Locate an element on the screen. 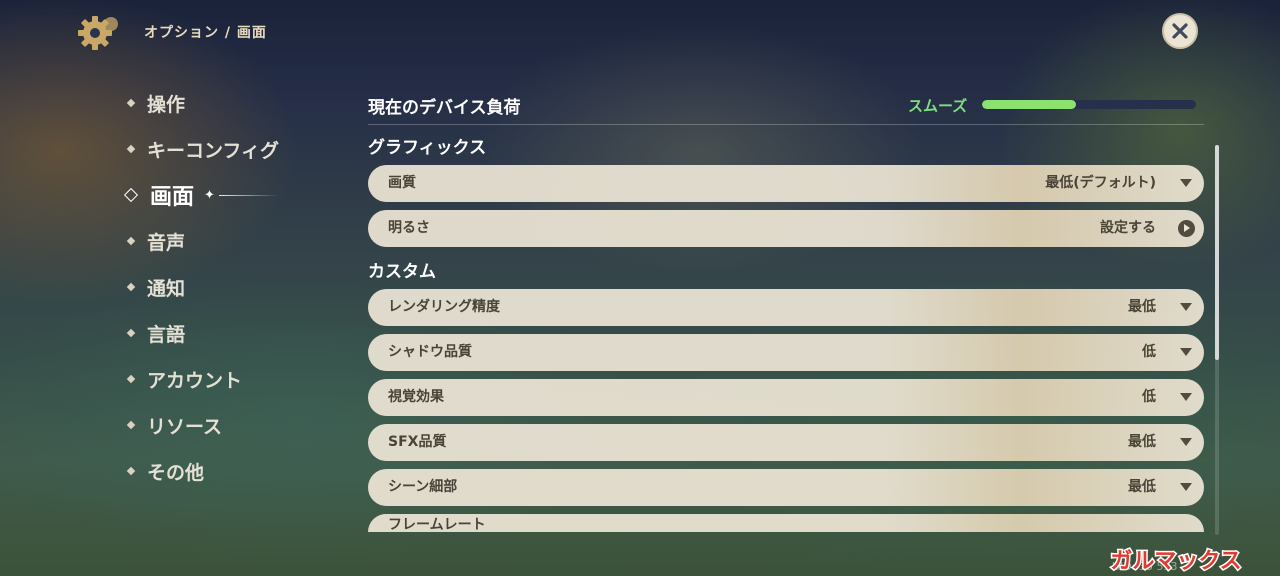 The height and width of the screenshot is (576, 1280). sidebar-item-language: 言語 is located at coordinates (201, 333).